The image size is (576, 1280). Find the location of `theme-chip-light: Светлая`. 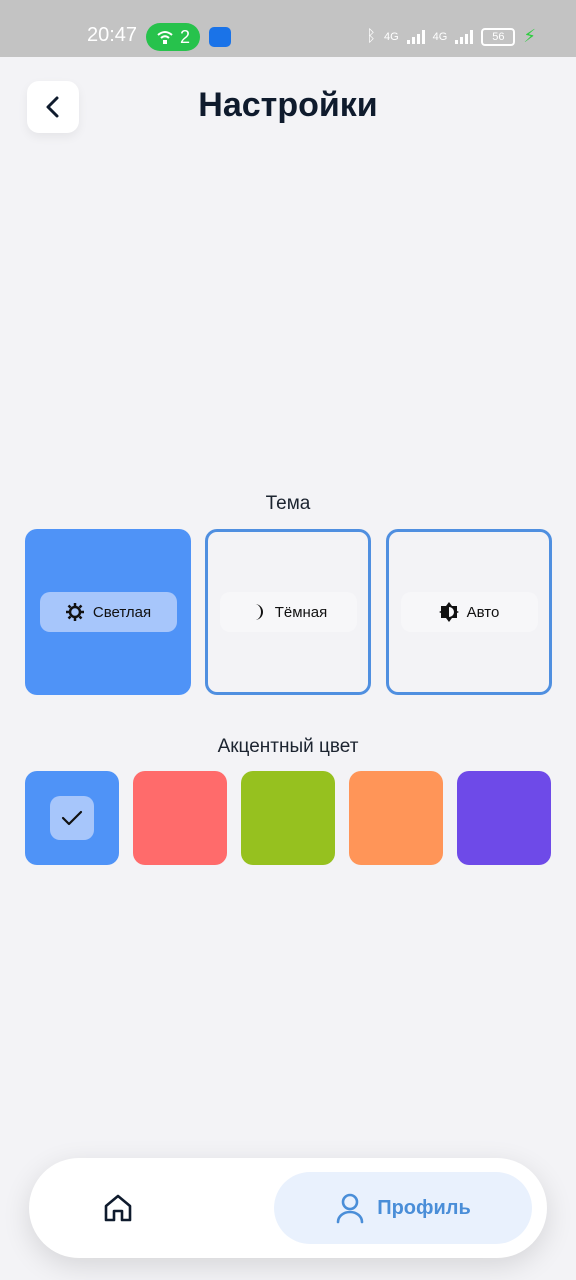

theme-chip-light: Светлая is located at coordinates (108, 612).